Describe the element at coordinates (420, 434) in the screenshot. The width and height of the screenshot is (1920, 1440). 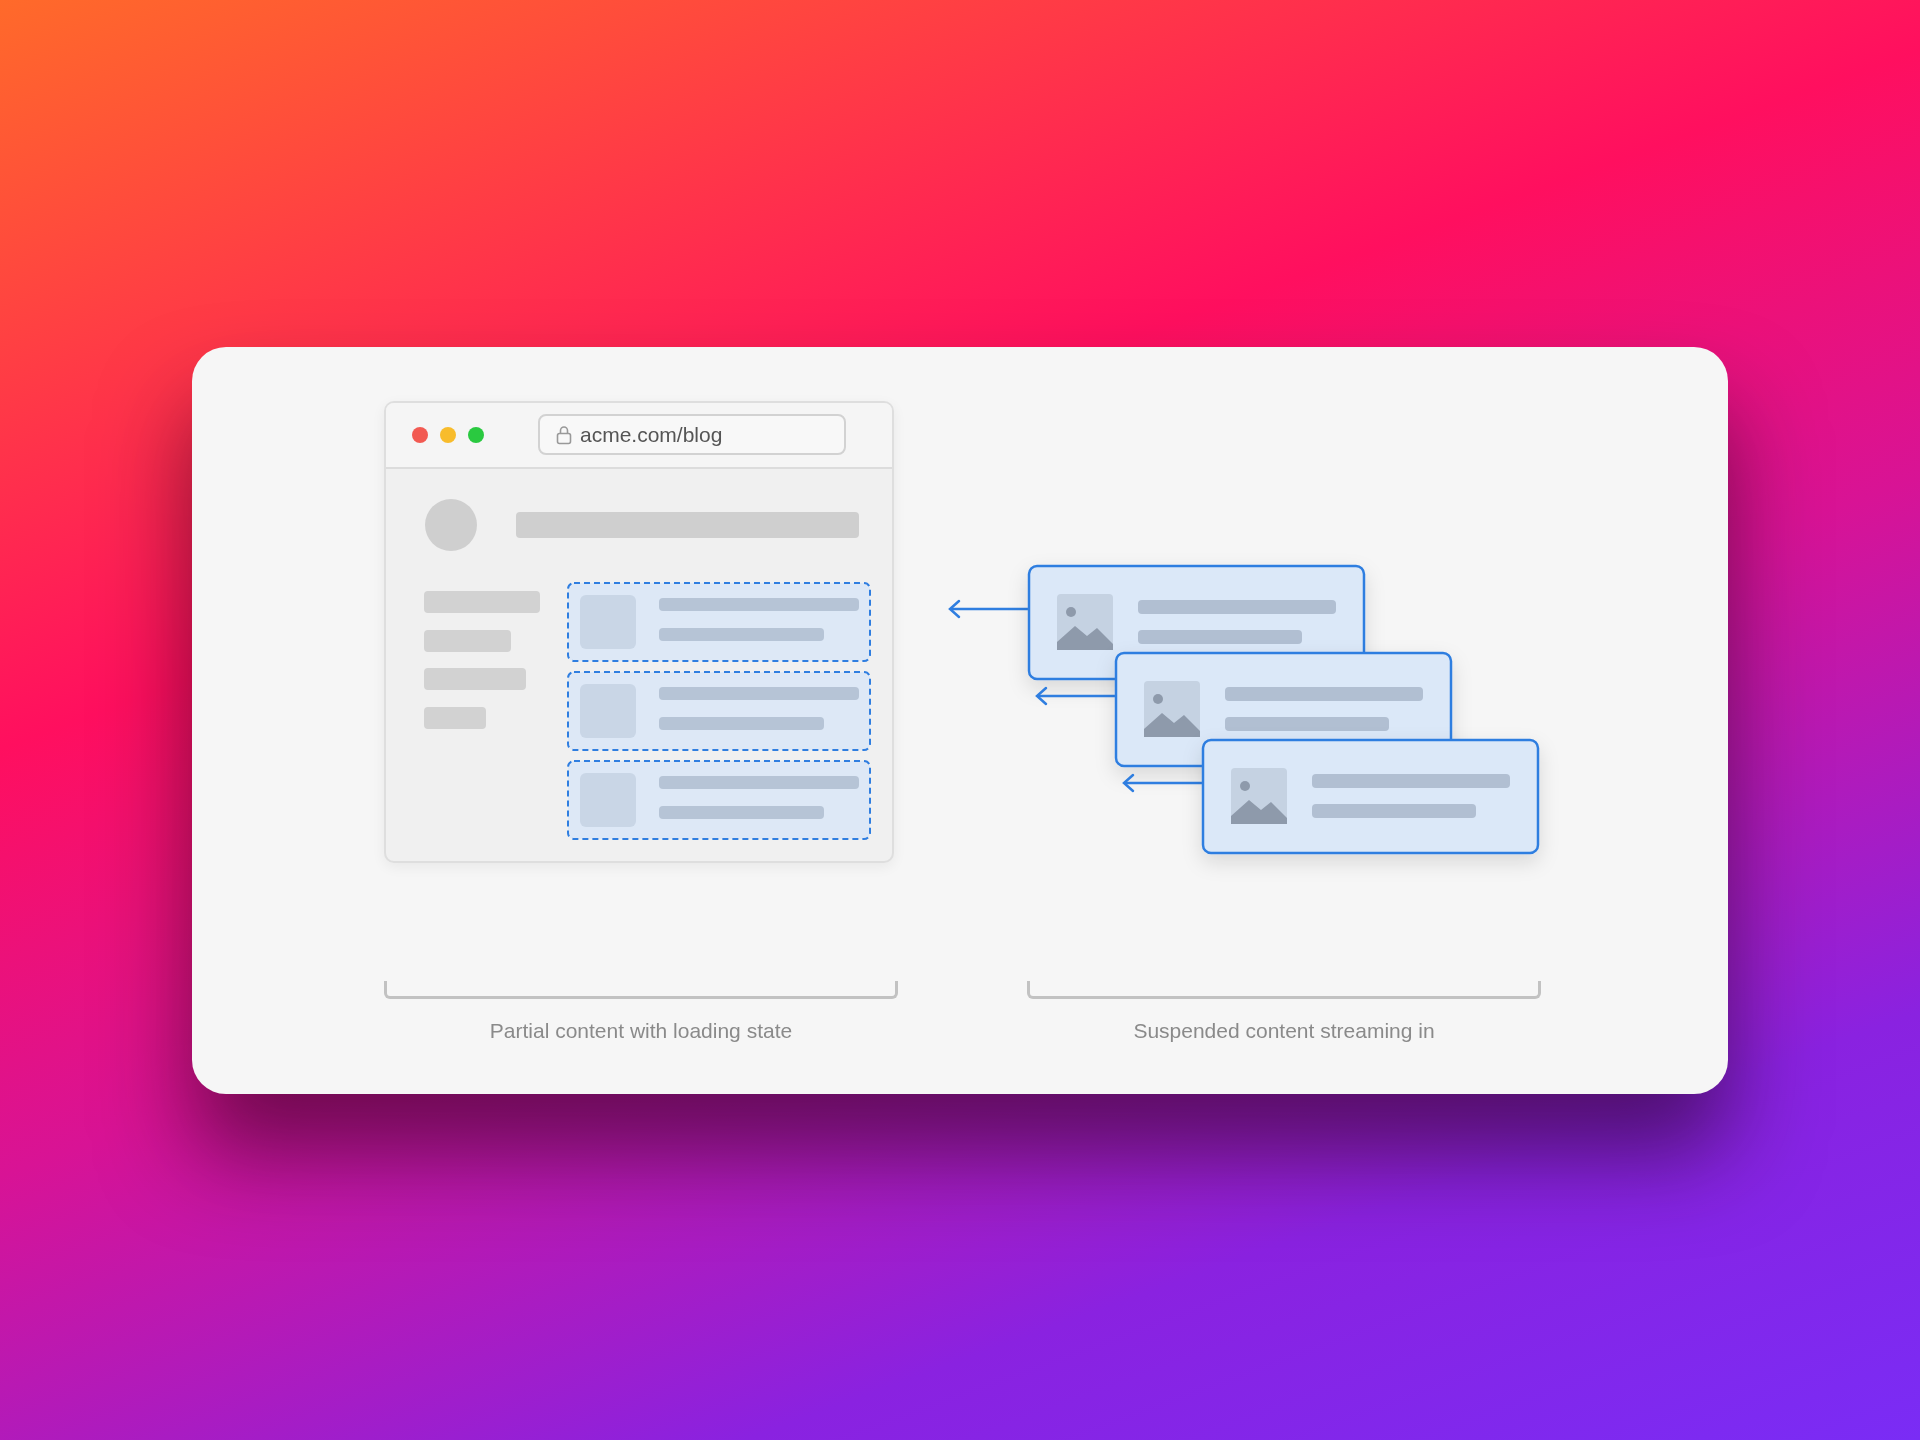
I see `close-dot-icon` at that location.